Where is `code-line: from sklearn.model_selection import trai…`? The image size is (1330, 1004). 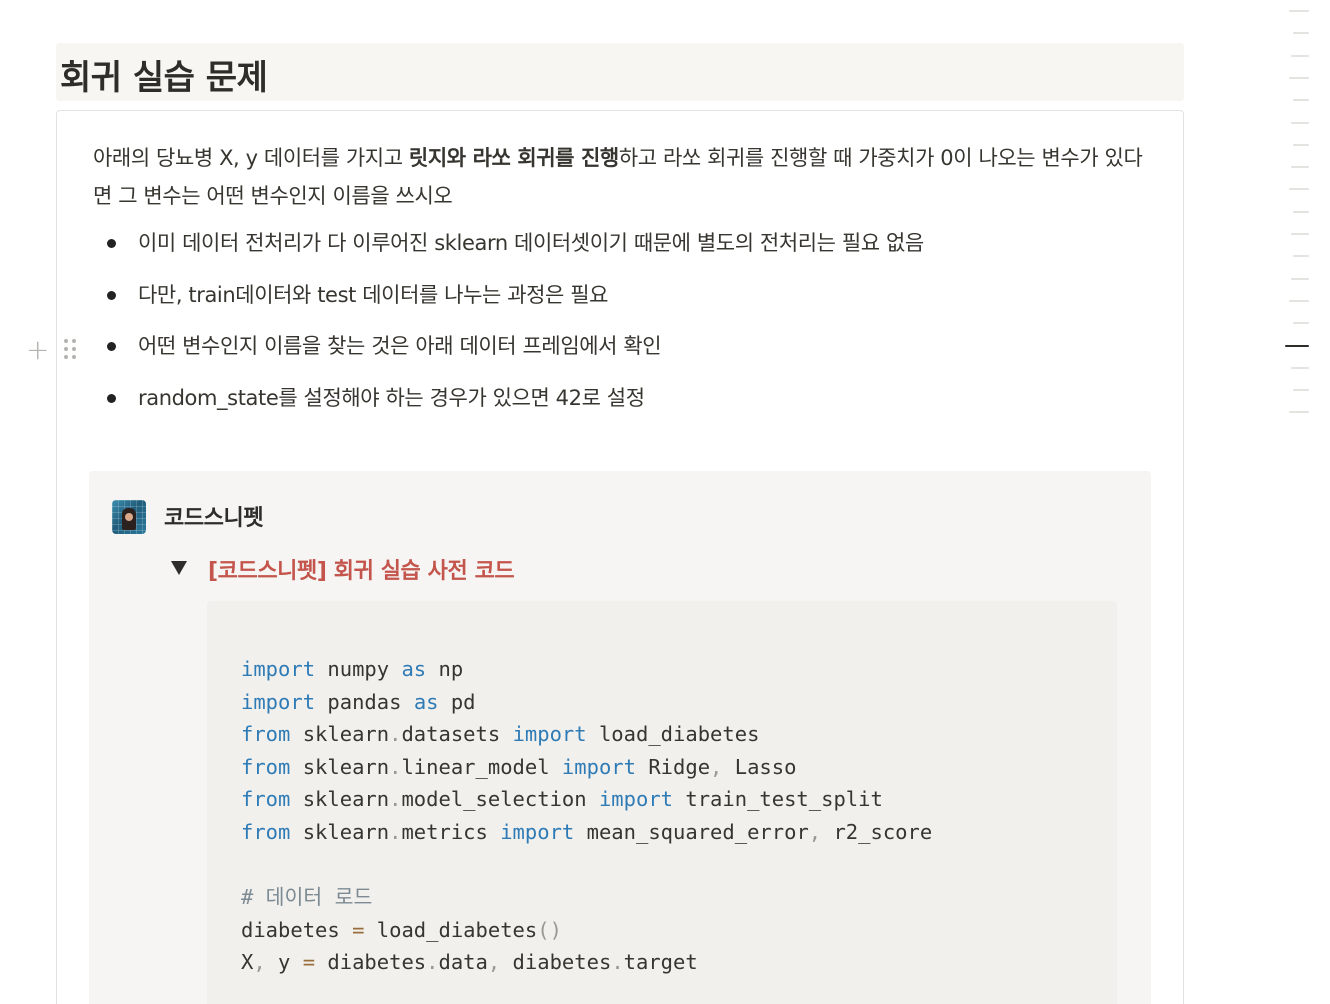 code-line: from sklearn.model_selection import trai… is located at coordinates (562, 799).